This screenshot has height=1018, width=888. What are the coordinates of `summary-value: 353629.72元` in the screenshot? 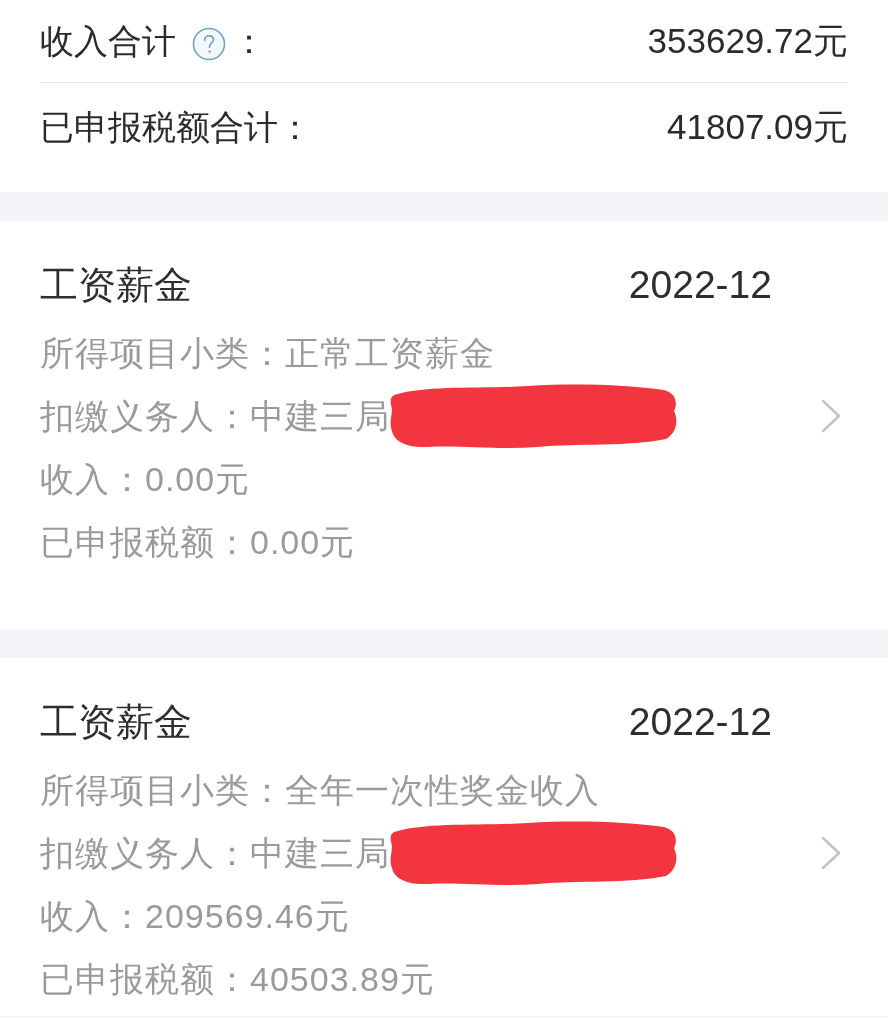 It's located at (747, 41).